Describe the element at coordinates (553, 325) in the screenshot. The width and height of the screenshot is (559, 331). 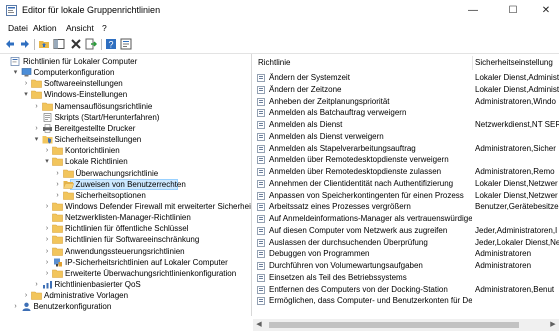
I see `scroll-right-icon: ▶` at that location.